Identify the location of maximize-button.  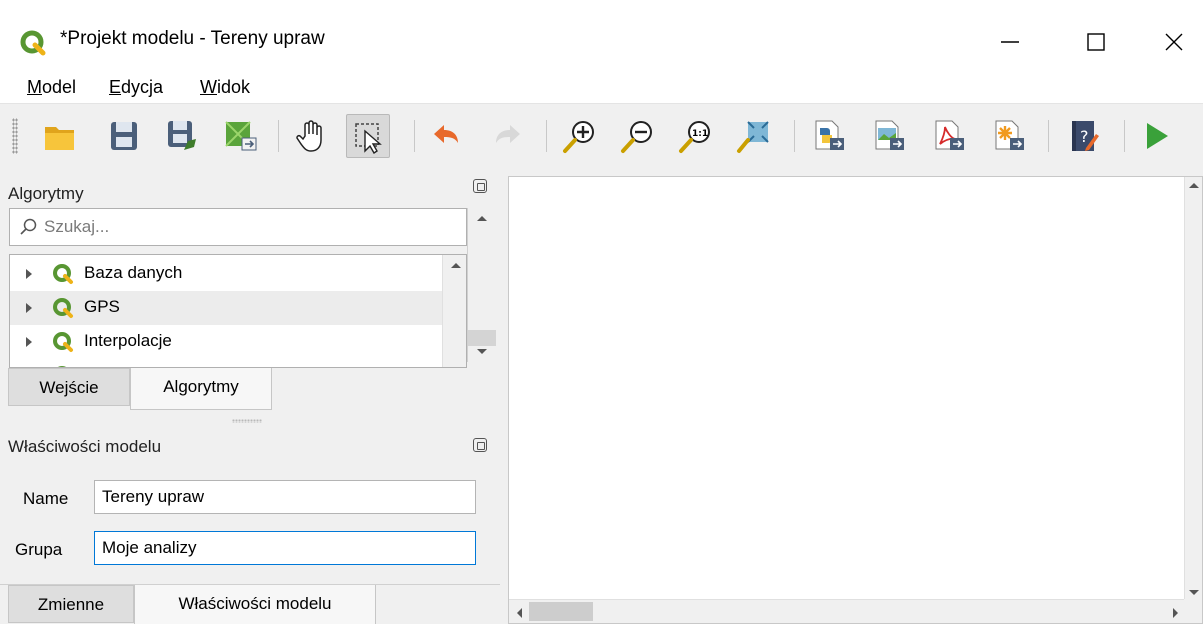
(1096, 42).